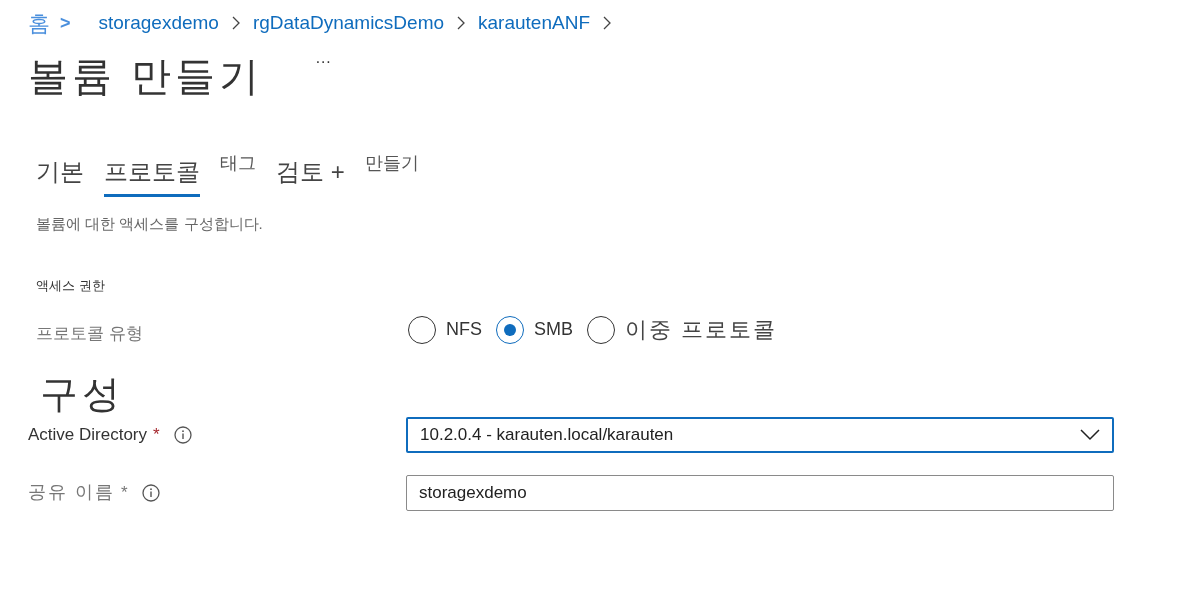 The image size is (1192, 604). What do you see at coordinates (534, 23) in the screenshot?
I see `breadcrumb-link: karautenANF` at bounding box center [534, 23].